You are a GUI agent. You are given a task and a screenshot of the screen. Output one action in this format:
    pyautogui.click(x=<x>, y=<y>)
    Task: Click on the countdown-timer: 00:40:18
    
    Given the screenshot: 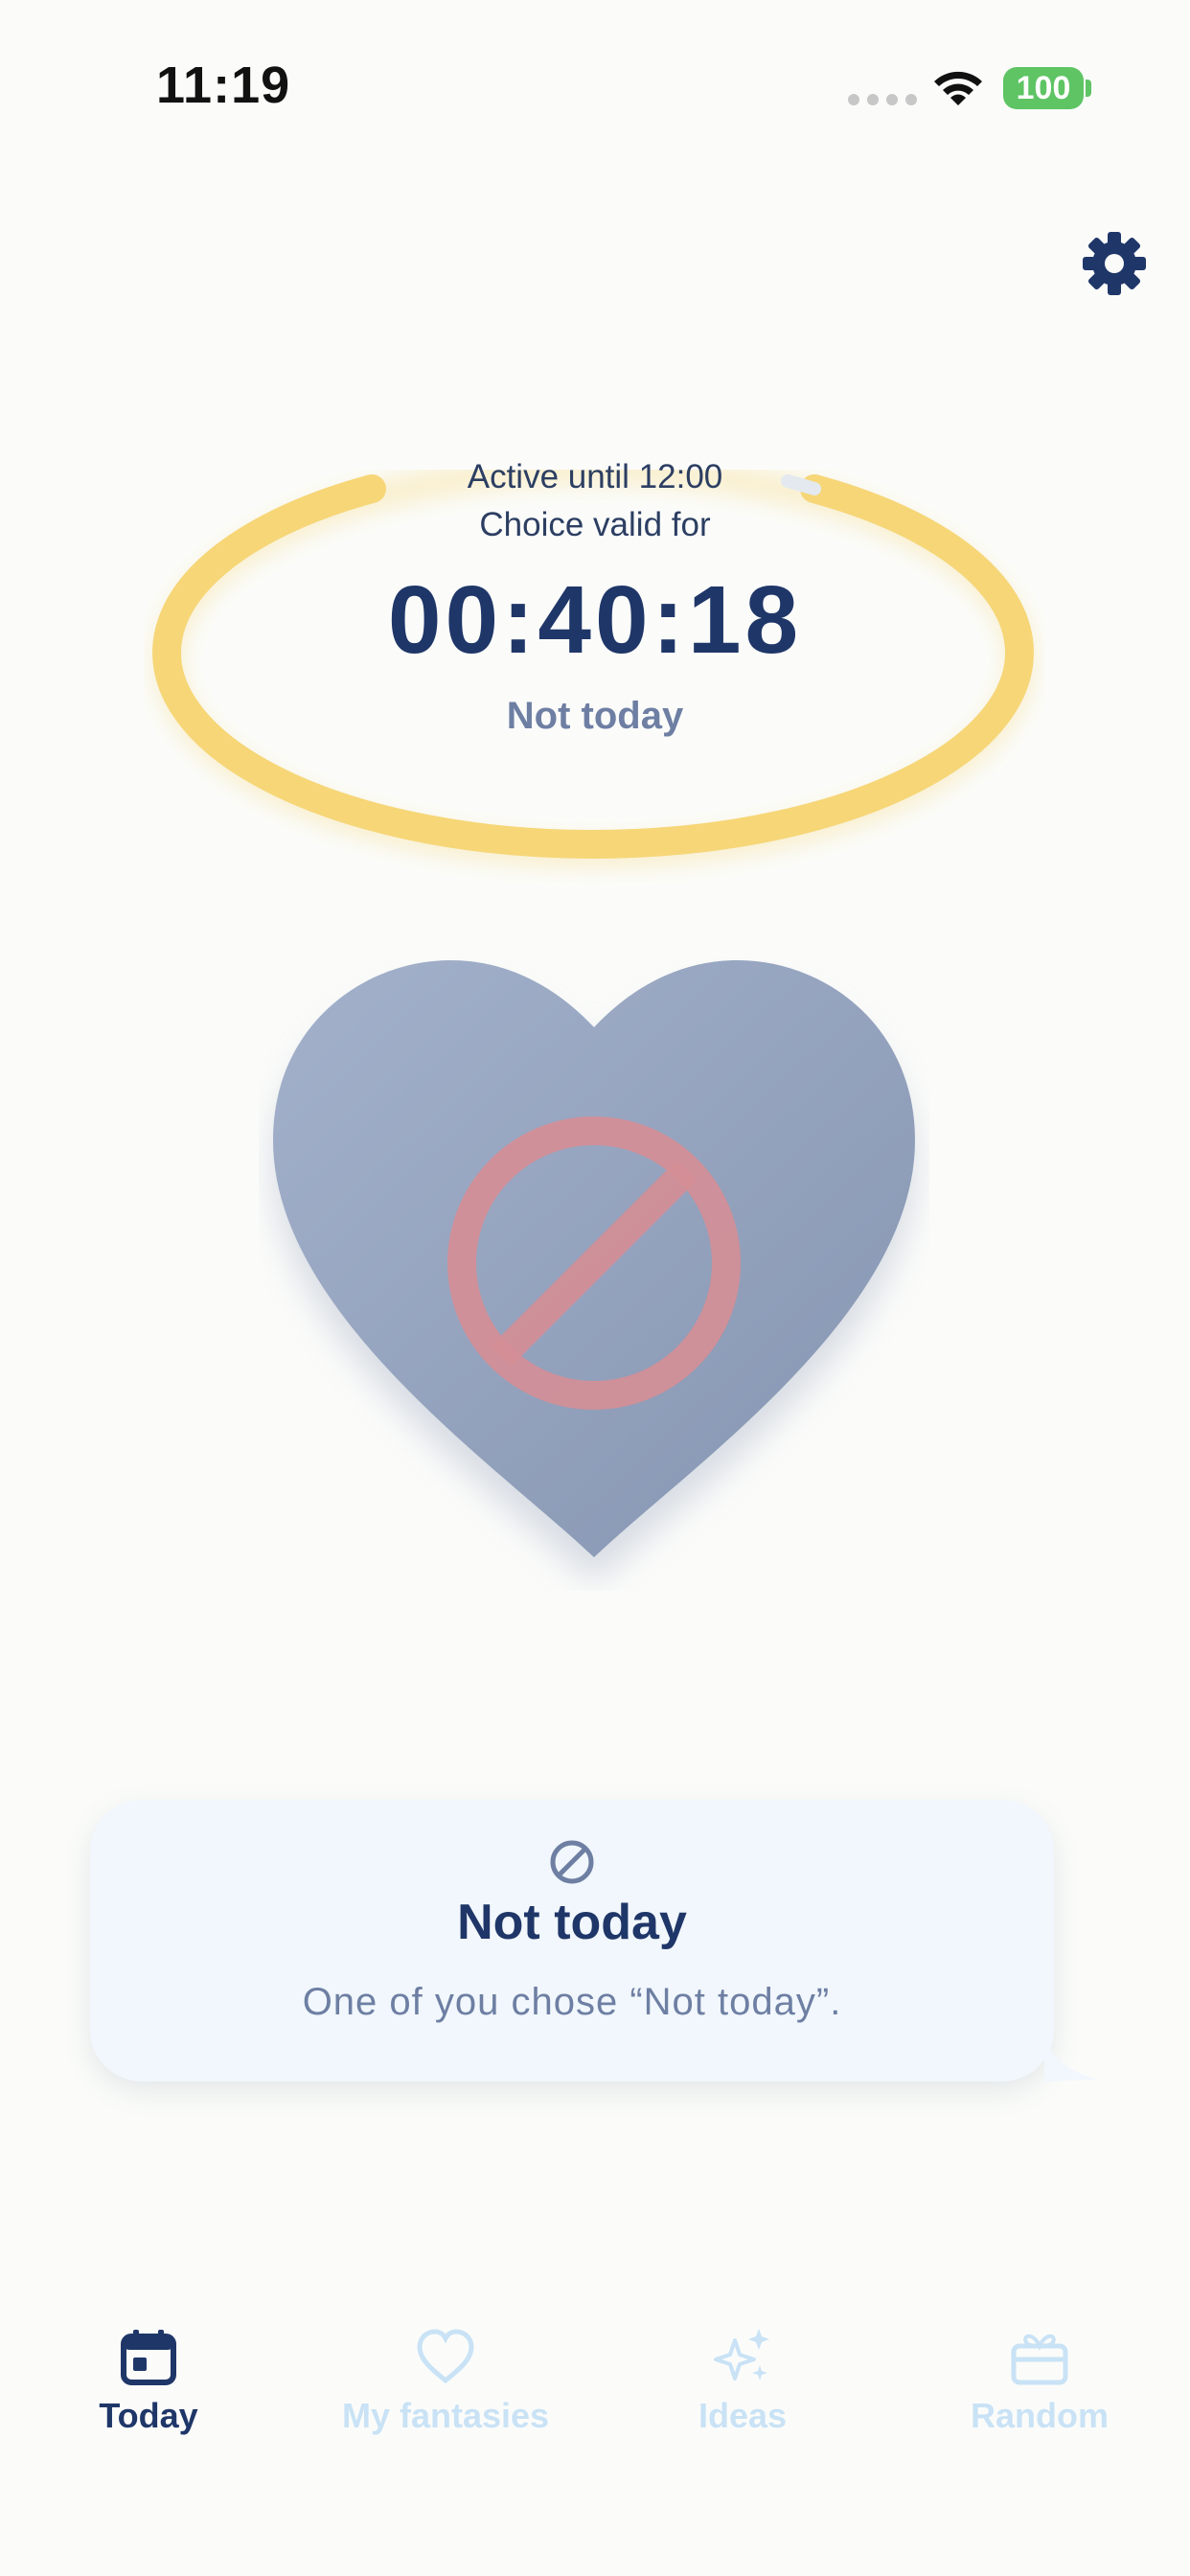 What is the action you would take?
    pyautogui.click(x=595, y=620)
    